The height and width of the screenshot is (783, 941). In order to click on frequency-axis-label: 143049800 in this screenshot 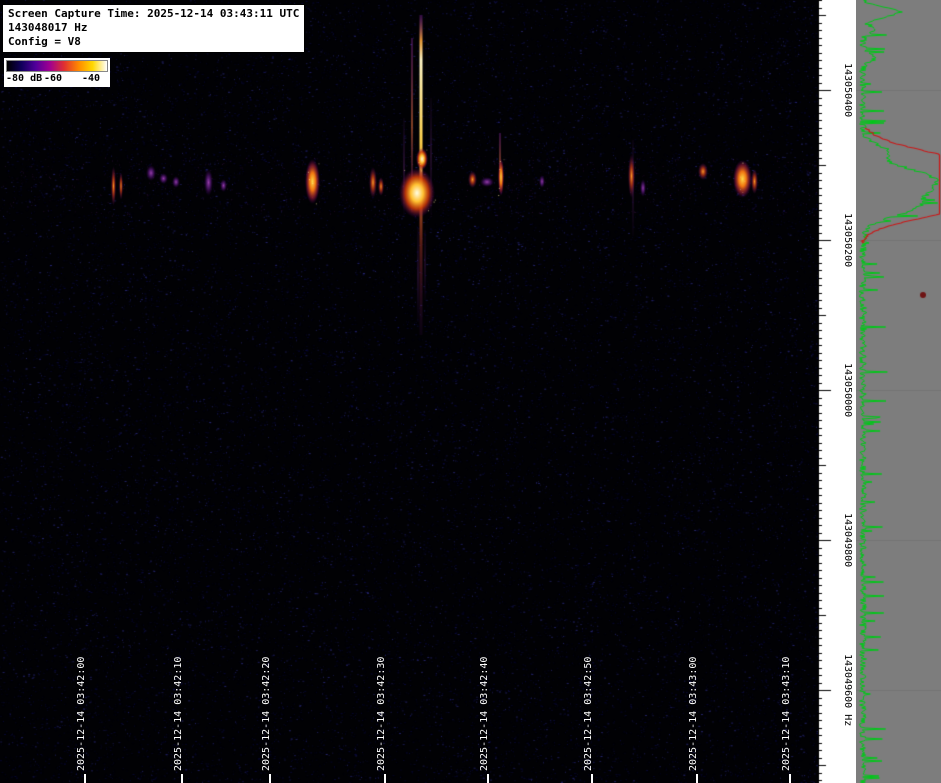, I will do `click(847, 540)`.